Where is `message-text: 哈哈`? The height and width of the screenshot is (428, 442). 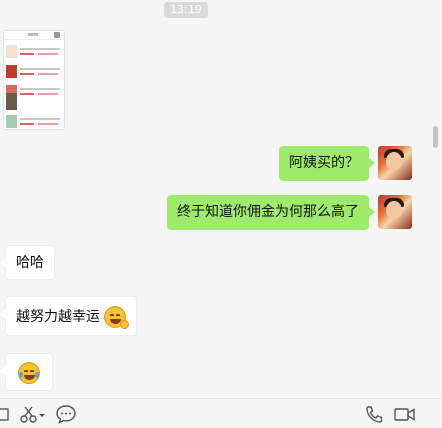
message-text: 哈哈 is located at coordinates (30, 263).